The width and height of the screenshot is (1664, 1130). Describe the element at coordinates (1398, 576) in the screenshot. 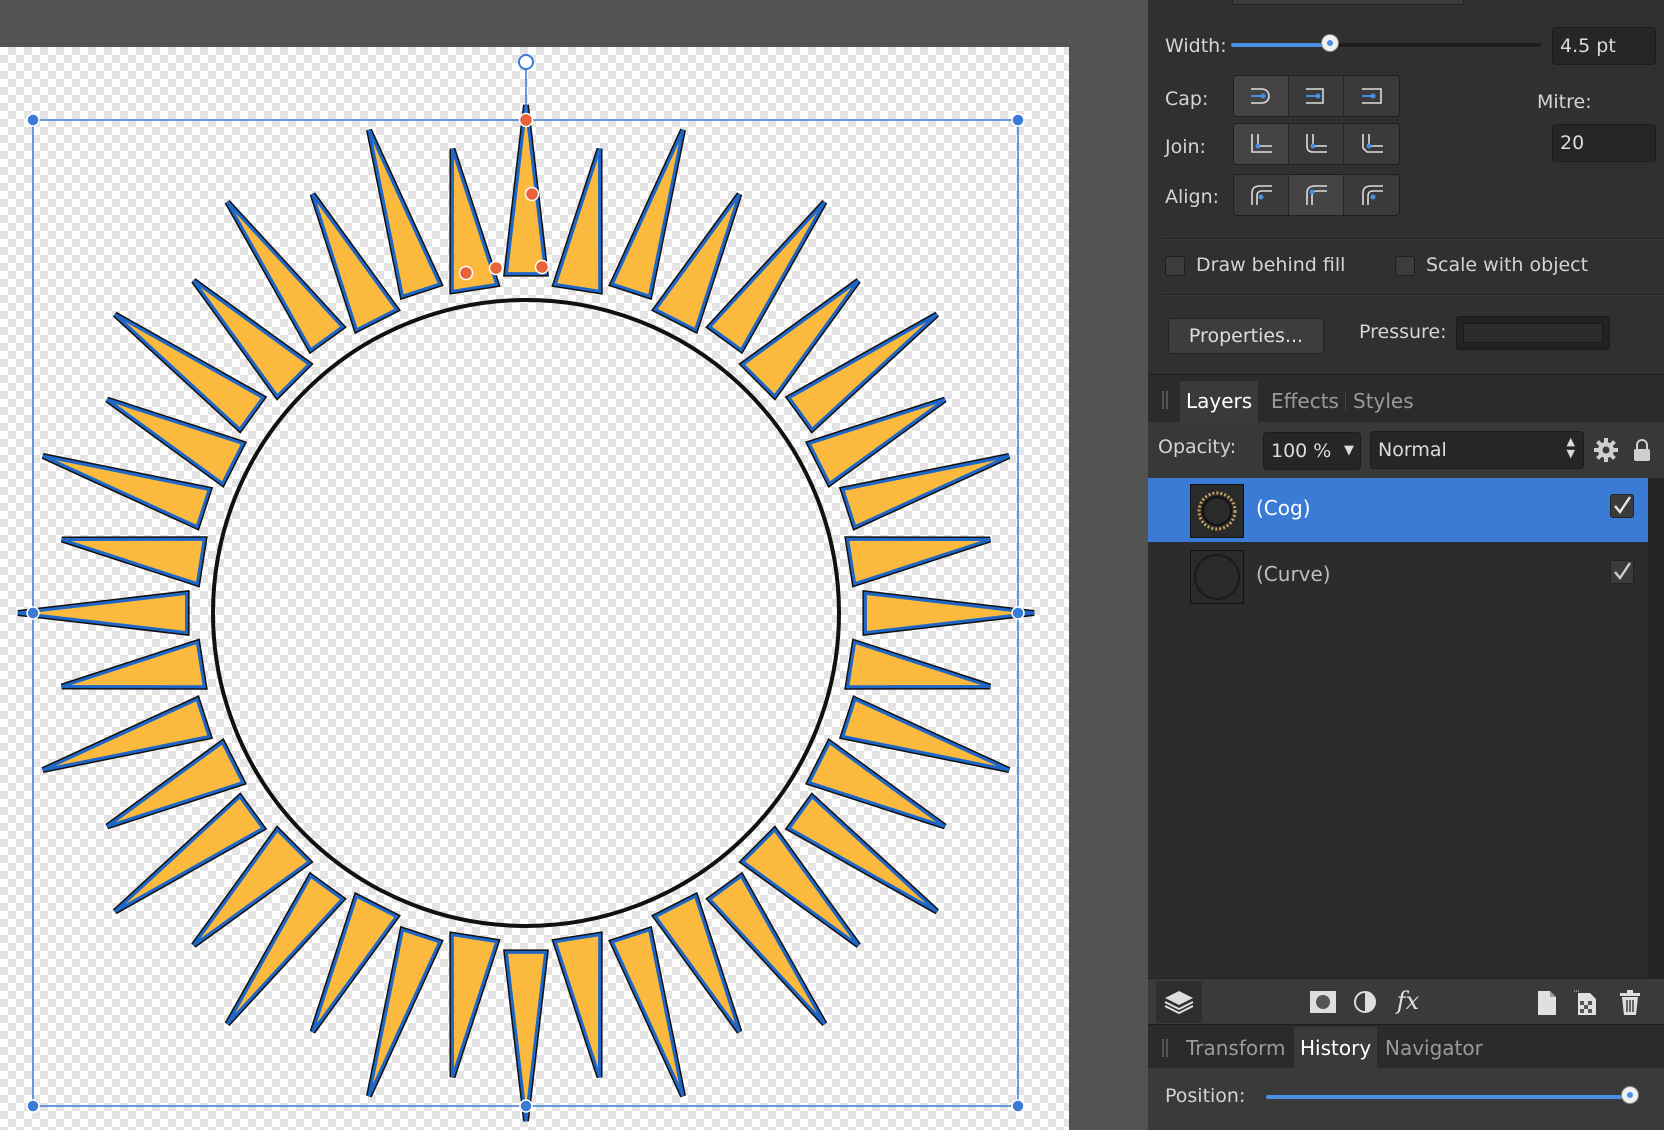

I see `layer-row-curve: (Curve)` at that location.